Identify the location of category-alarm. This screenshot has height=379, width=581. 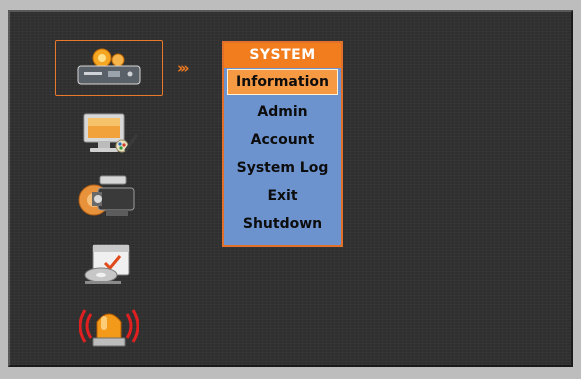
(109, 326).